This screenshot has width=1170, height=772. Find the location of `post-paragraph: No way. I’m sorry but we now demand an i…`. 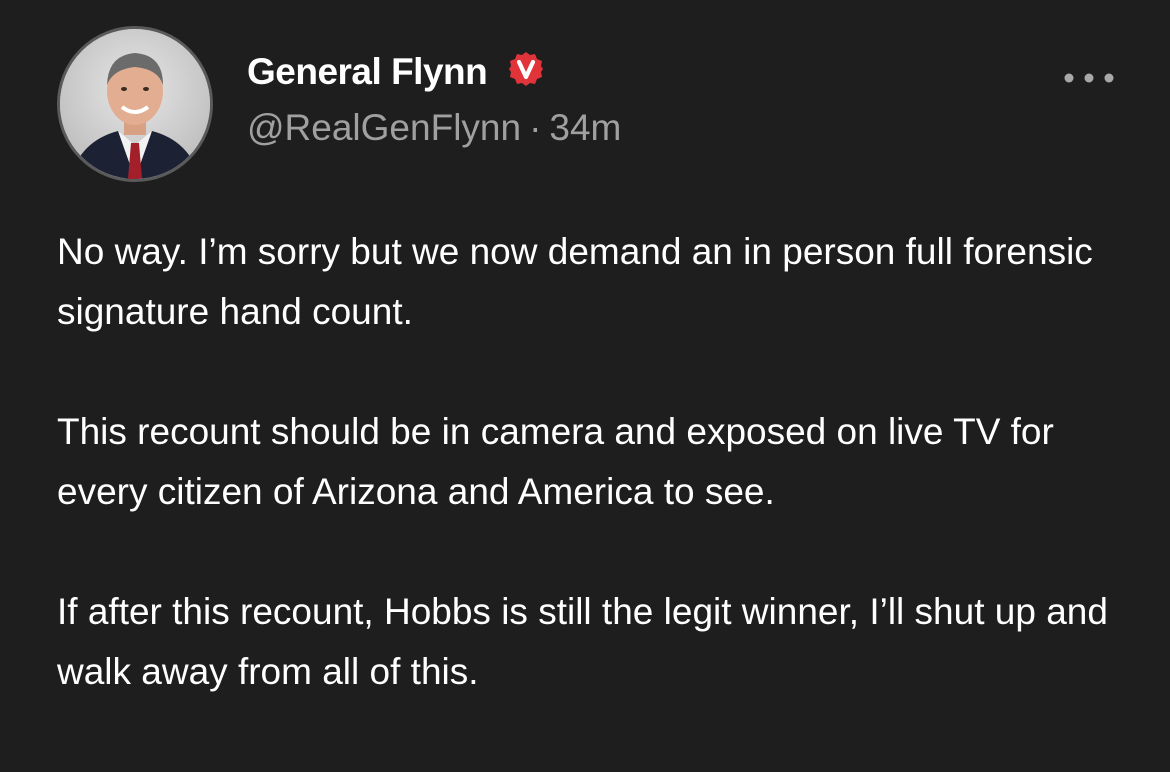

post-paragraph: No way. I’m sorry but we now demand an i… is located at coordinates (575, 281).